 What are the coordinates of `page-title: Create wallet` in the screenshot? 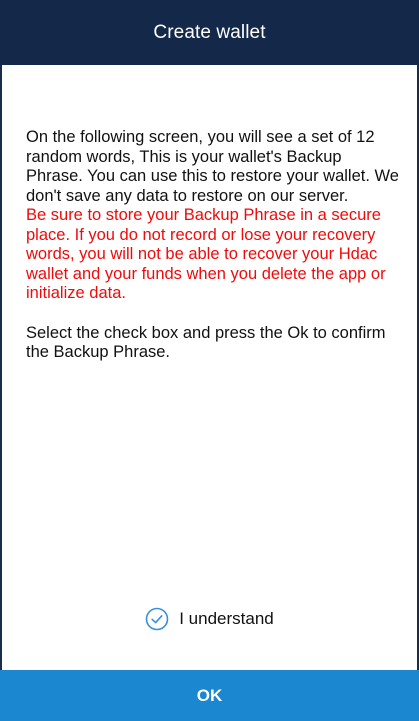 It's located at (209, 32).